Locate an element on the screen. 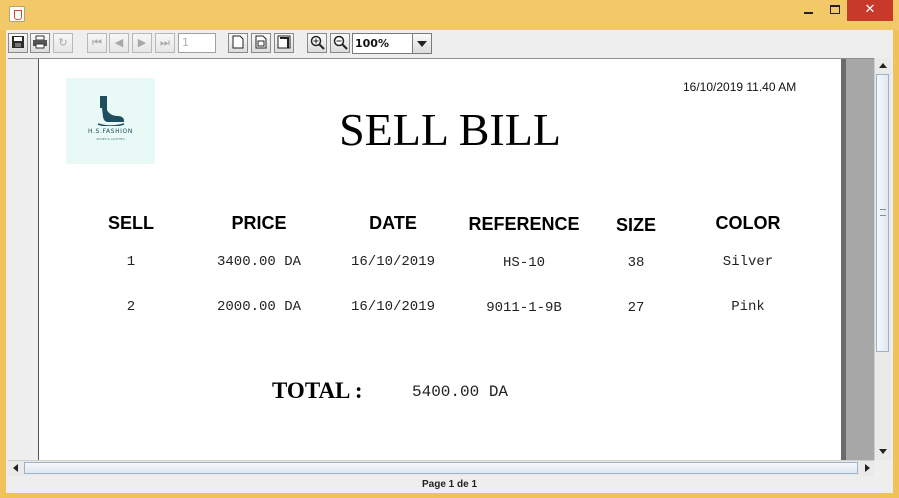 Image resolution: width=899 pixels, height=498 pixels. fit-width-icon is located at coordinates (284, 42).